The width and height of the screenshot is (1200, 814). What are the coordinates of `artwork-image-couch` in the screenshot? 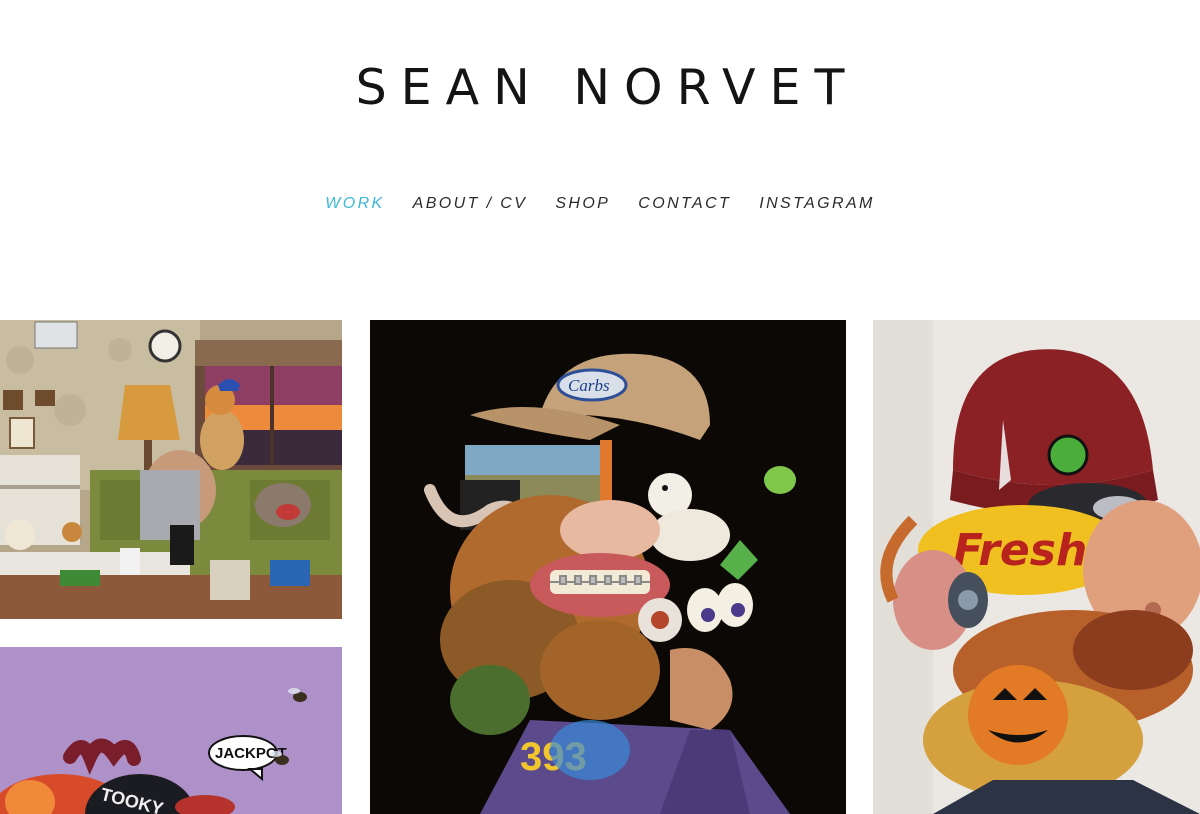 It's located at (171, 469).